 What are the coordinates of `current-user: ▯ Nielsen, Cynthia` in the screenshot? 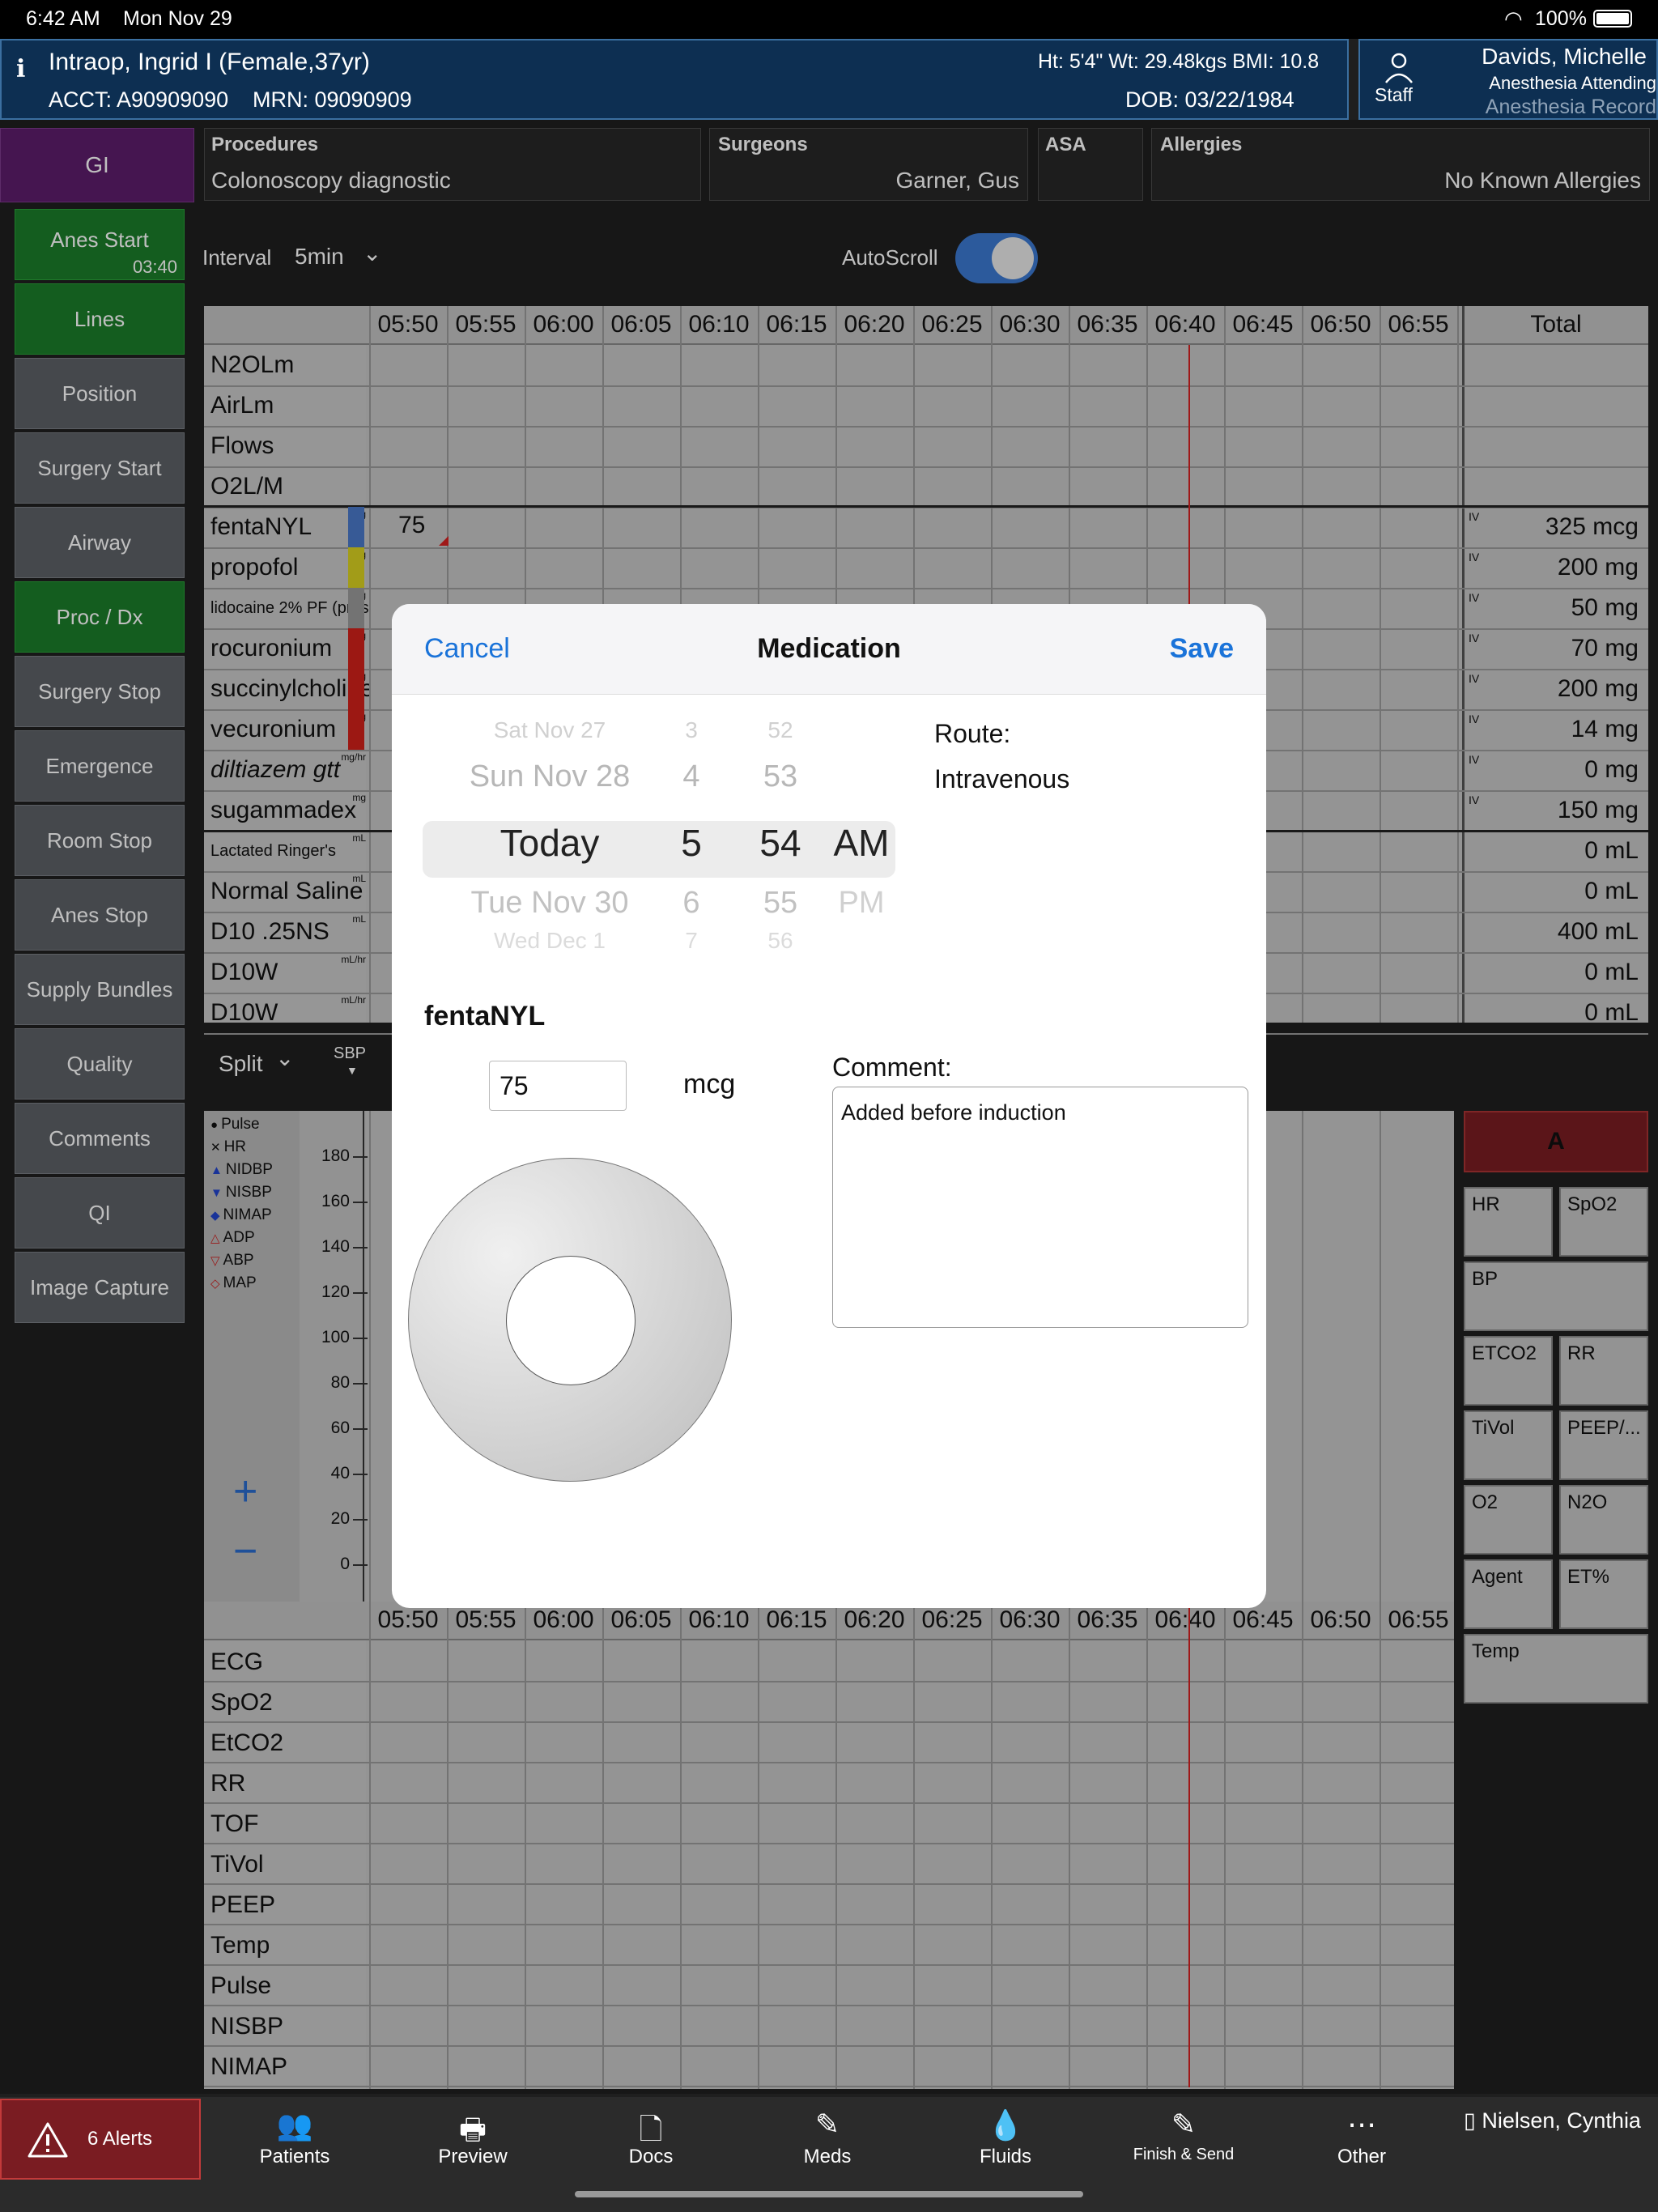 It's located at (1552, 2120).